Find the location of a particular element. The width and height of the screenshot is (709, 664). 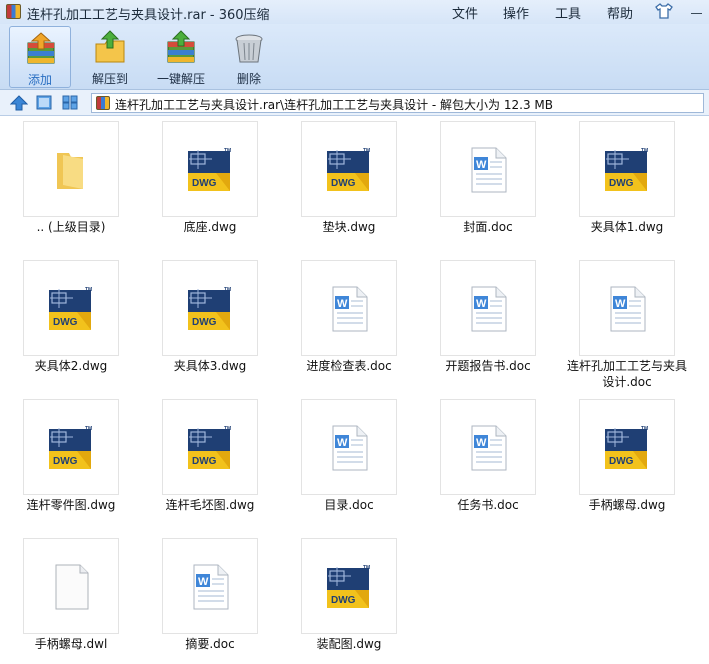

large-icon-view-icon is located at coordinates (44, 102).